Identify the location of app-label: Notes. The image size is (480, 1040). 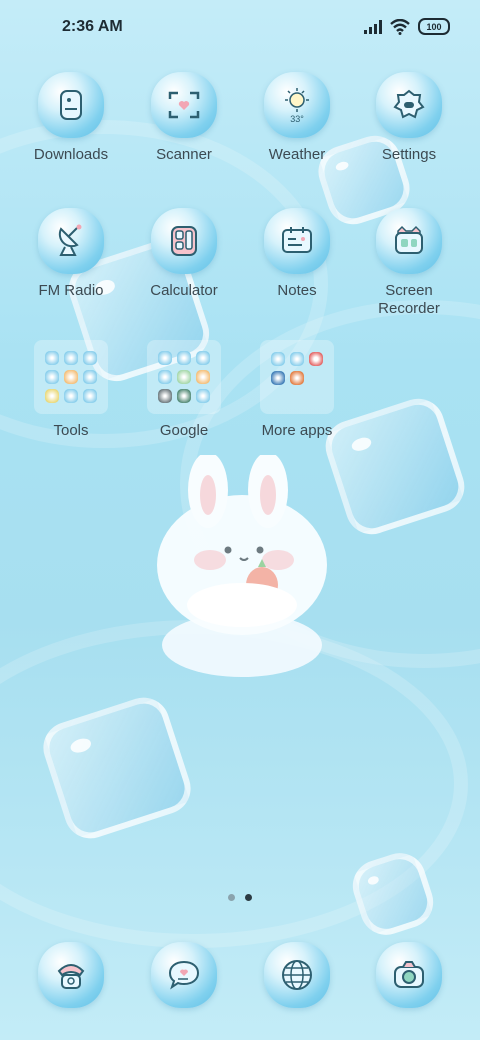
(297, 290).